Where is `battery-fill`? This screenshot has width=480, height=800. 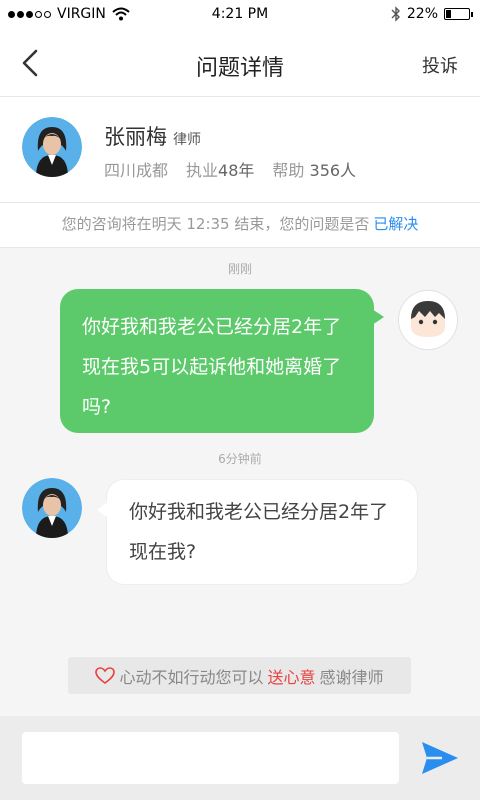 battery-fill is located at coordinates (448, 14).